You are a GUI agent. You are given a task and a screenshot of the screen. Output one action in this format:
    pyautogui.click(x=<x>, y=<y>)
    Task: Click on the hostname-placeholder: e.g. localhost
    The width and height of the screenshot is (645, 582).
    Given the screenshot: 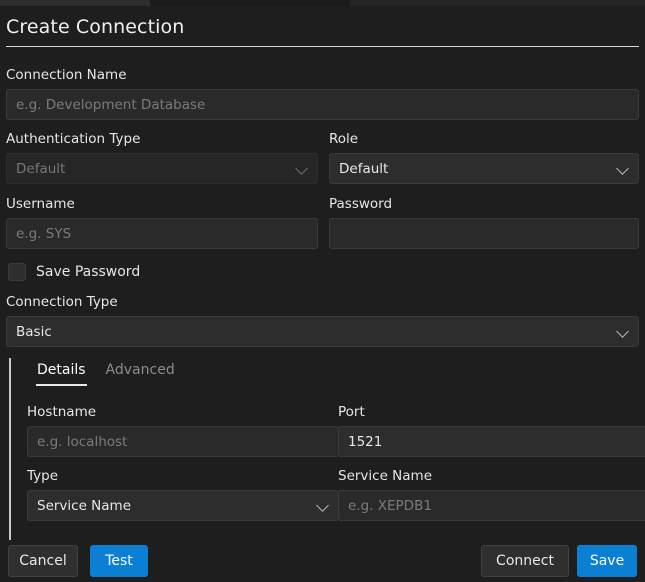 What is the action you would take?
    pyautogui.click(x=82, y=441)
    